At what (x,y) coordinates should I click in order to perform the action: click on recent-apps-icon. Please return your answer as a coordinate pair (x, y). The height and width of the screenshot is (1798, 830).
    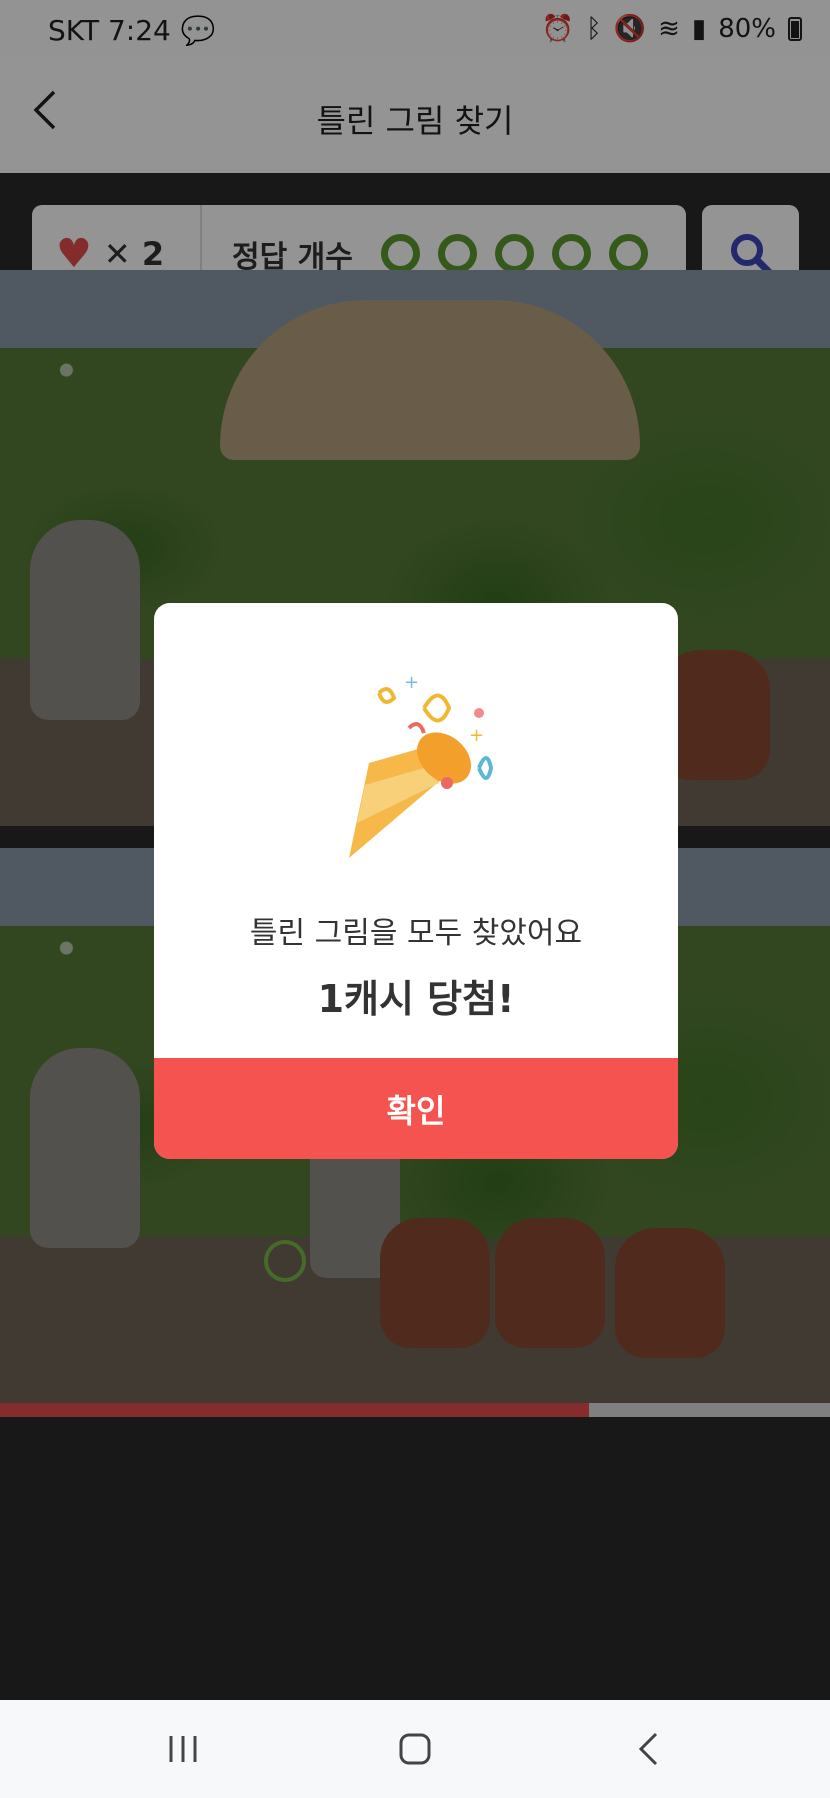
    Looking at the image, I should click on (183, 1749).